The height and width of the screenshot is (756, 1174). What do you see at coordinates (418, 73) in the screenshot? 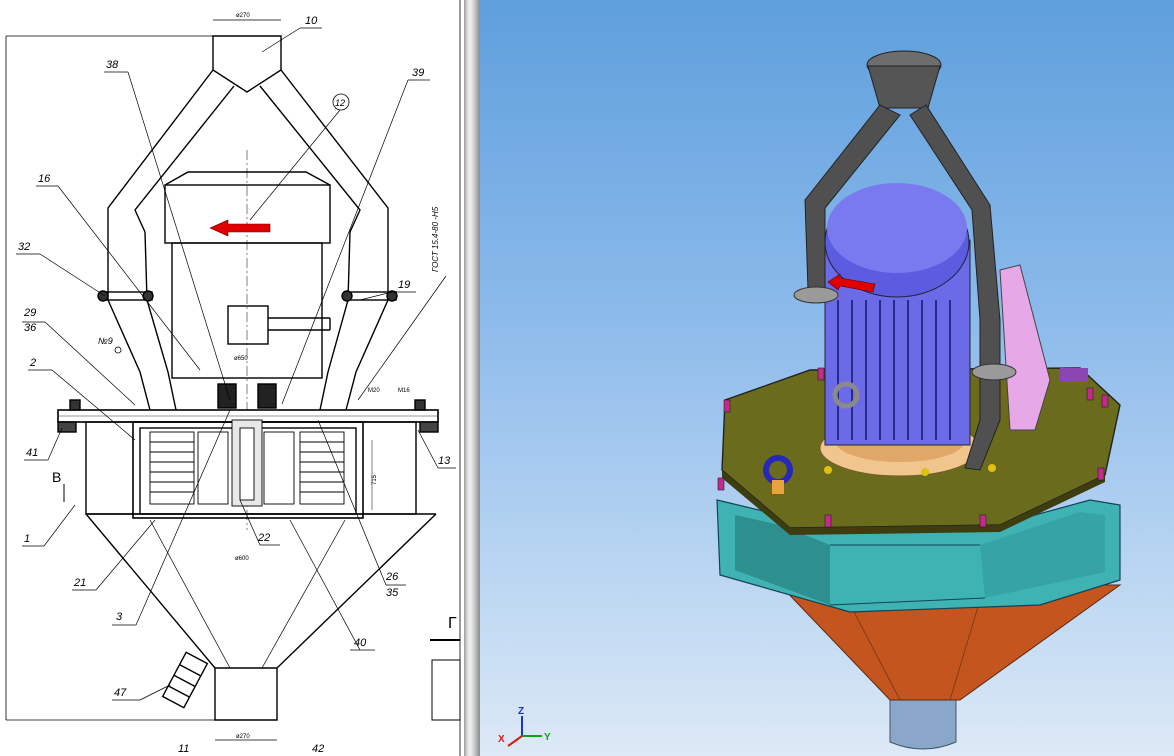
I see `callout-label: 39` at bounding box center [418, 73].